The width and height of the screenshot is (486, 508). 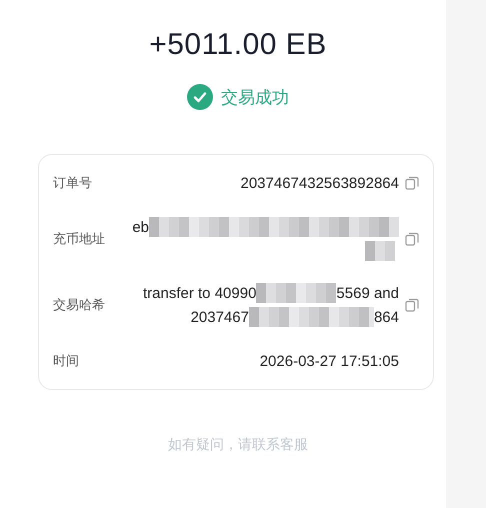 What do you see at coordinates (140, 227) in the screenshot?
I see `field-value: eb` at bounding box center [140, 227].